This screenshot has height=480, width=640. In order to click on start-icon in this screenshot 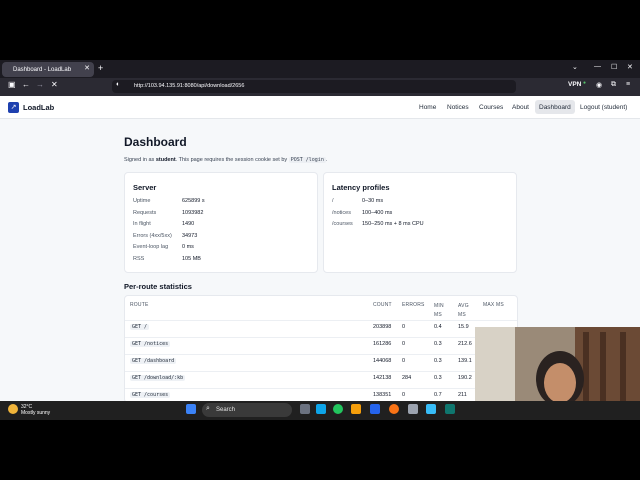, I will do `click(191, 409)`.